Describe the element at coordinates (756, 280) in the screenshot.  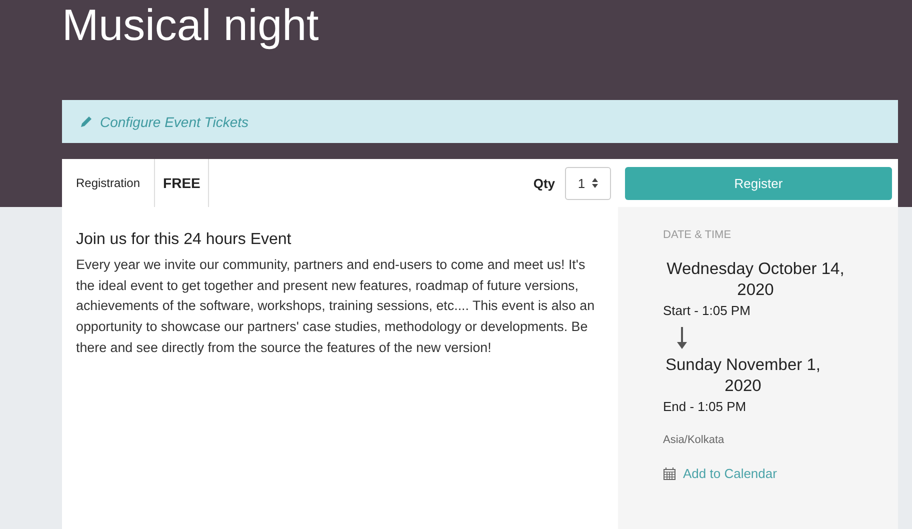
I see `start-date: Wednesday October 14, 2020` at that location.